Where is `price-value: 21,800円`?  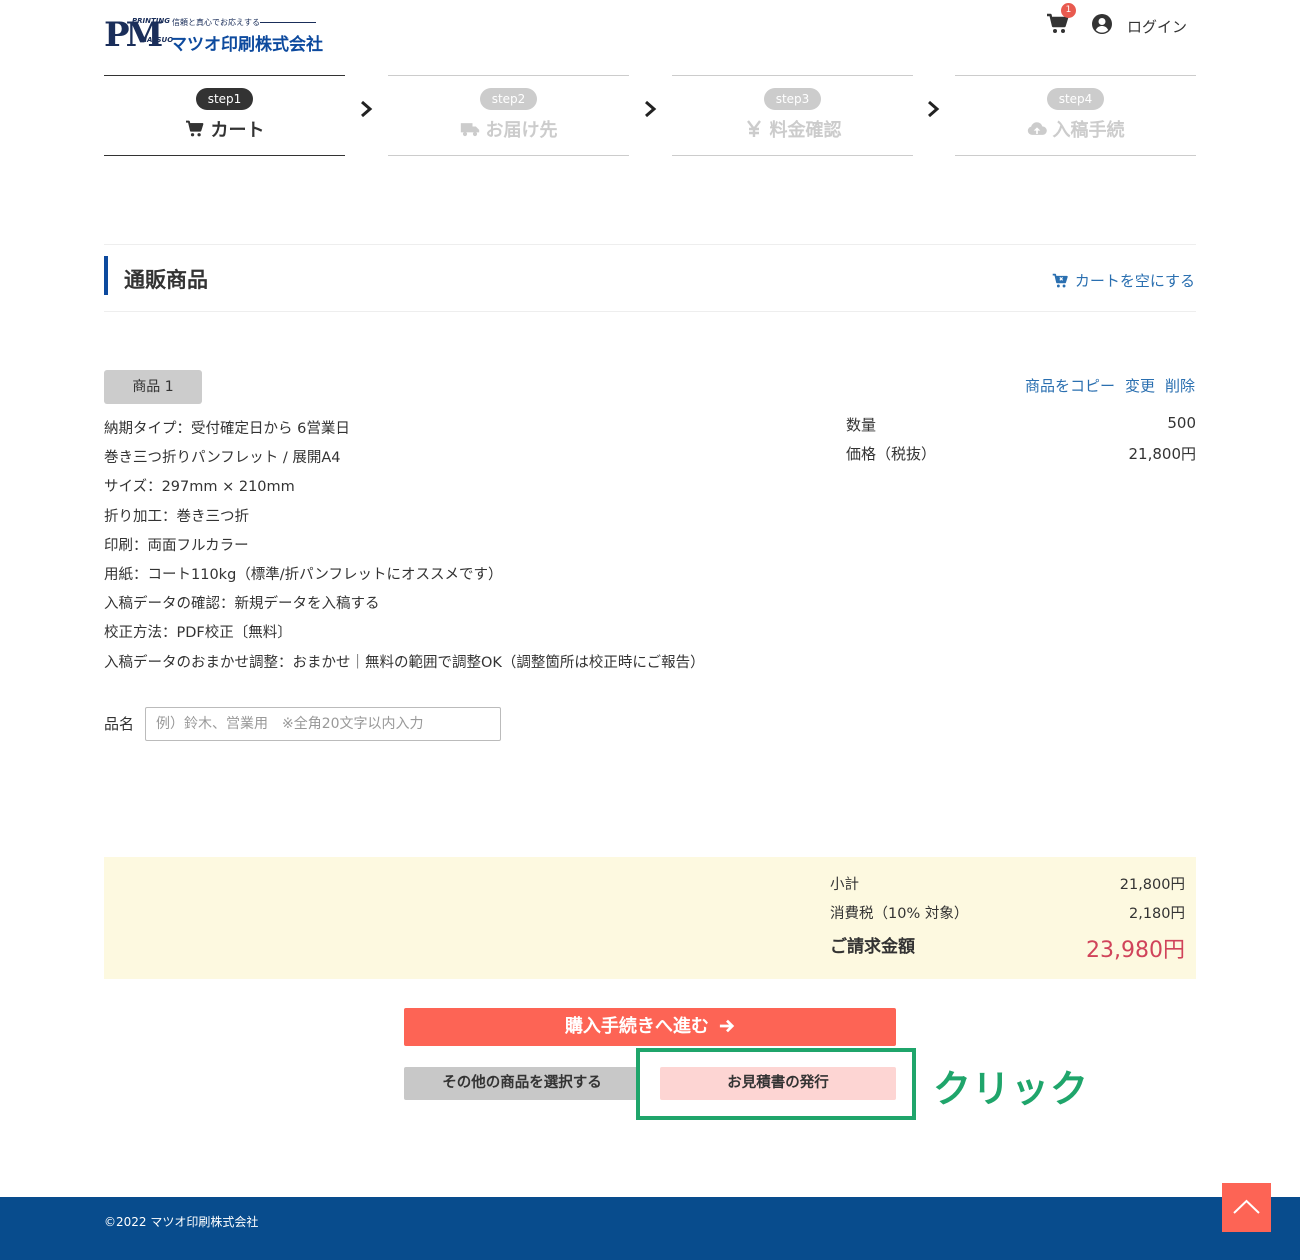 price-value: 21,800円 is located at coordinates (1162, 454).